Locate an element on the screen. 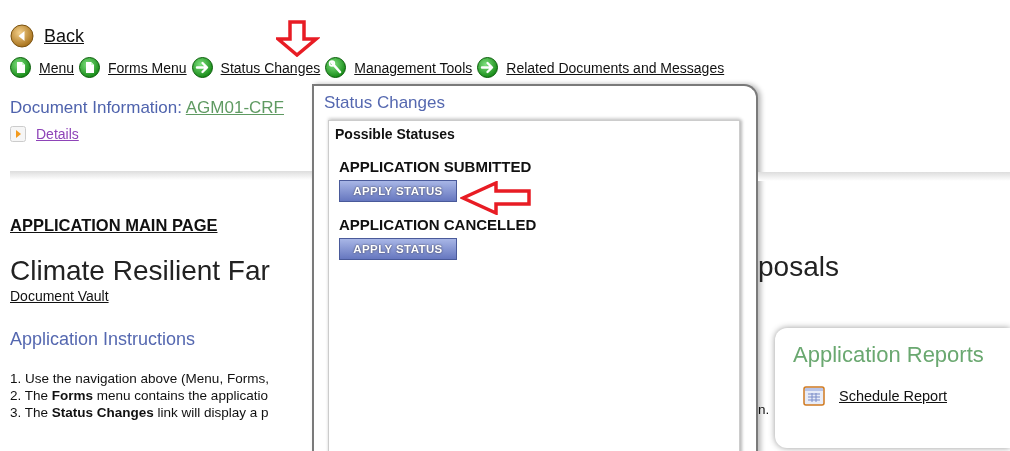 This screenshot has width=1010, height=451. reports-title: Application Reports is located at coordinates (888, 355).